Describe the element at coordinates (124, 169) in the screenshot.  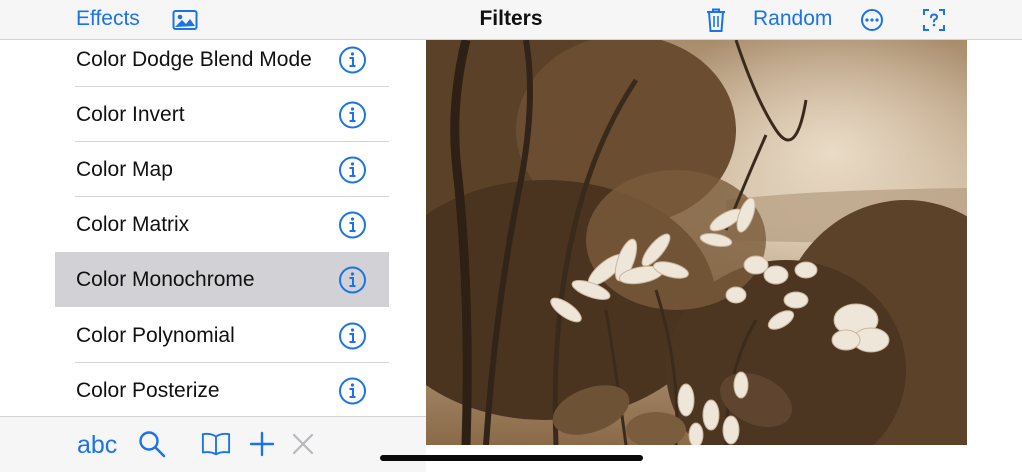
I see `filter-label: Color Map` at that location.